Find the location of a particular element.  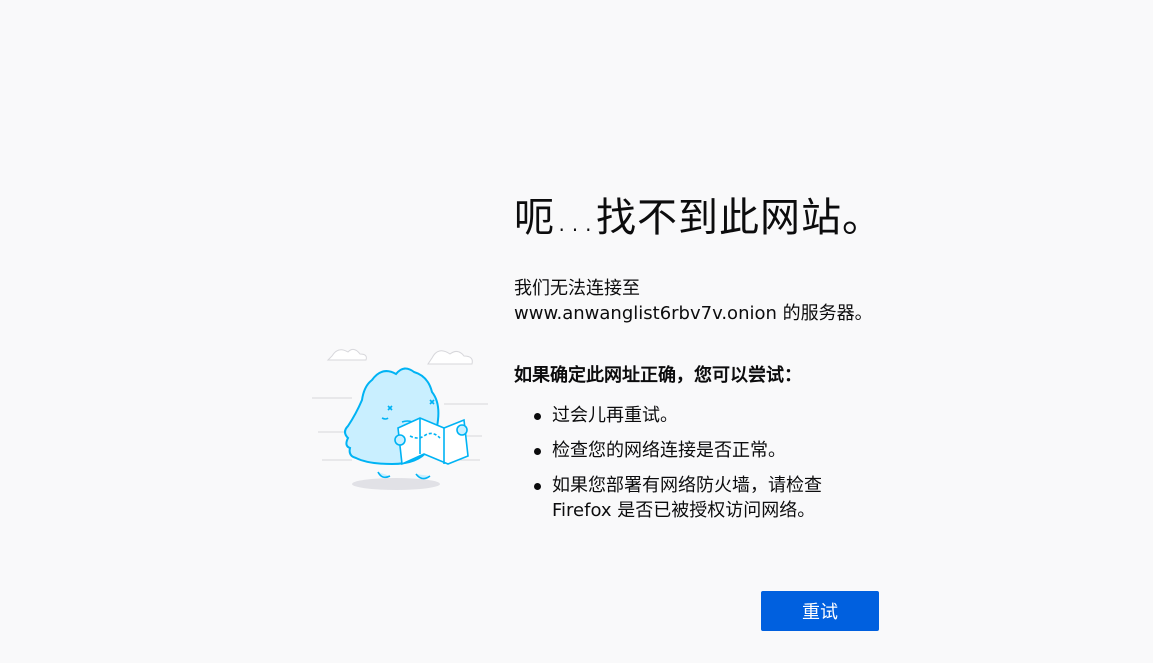

suggestion-text: 如果您部署有网络防火墙，请检查 is located at coordinates (687, 485).